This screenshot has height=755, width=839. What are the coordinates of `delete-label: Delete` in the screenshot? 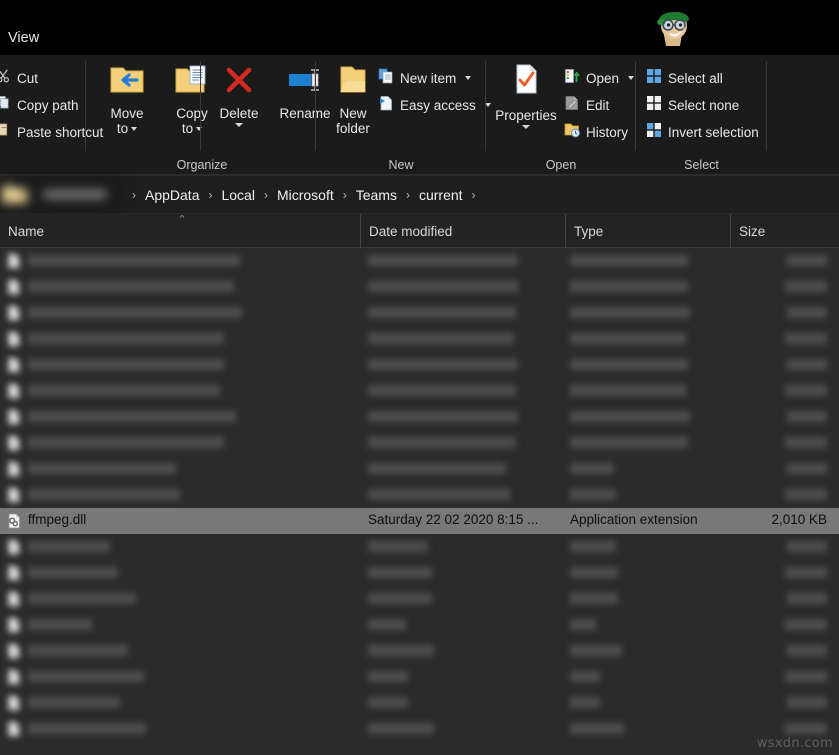 It's located at (239, 113).